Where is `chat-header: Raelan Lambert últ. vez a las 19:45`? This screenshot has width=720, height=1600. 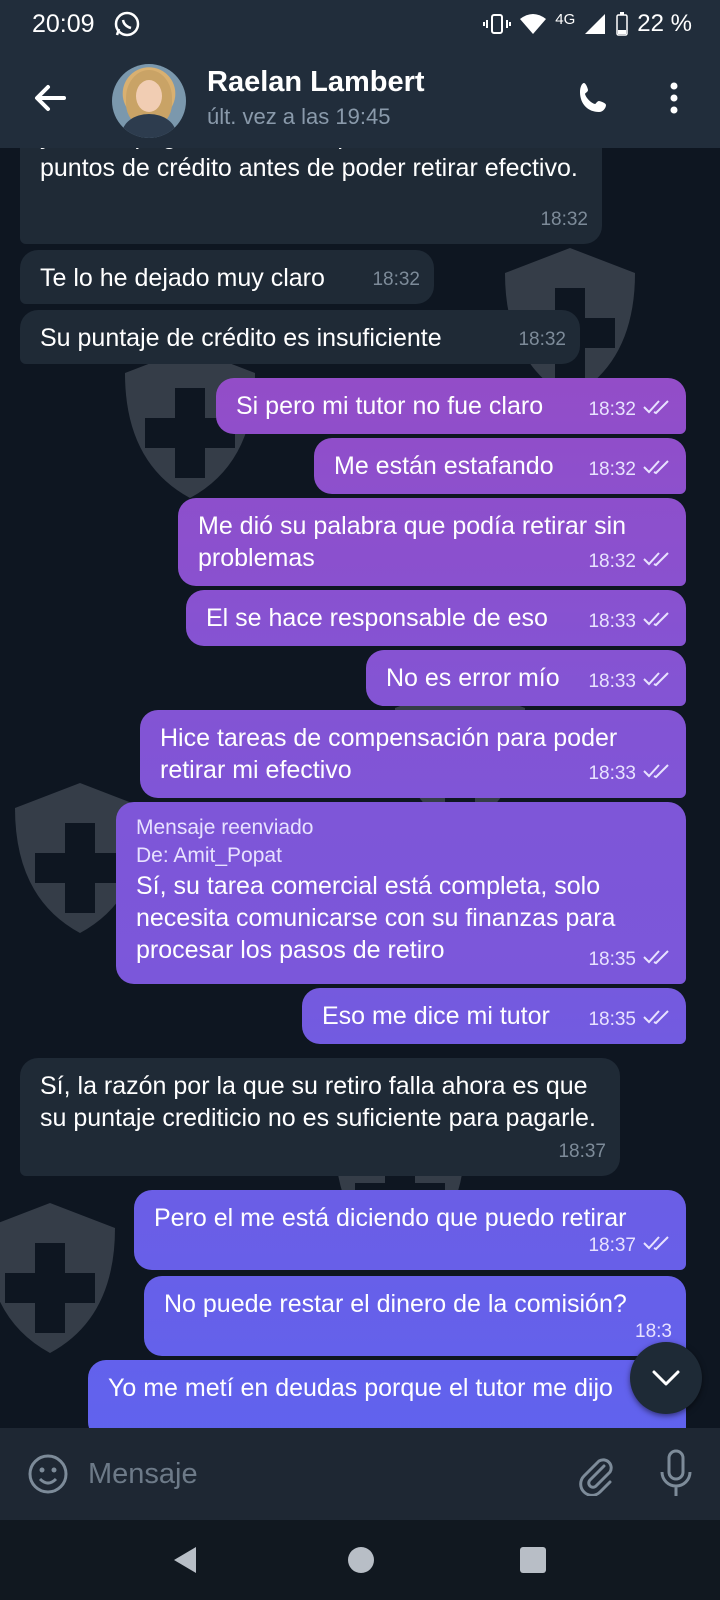
chat-header: Raelan Lambert últ. vez a las 19:45 is located at coordinates (360, 98).